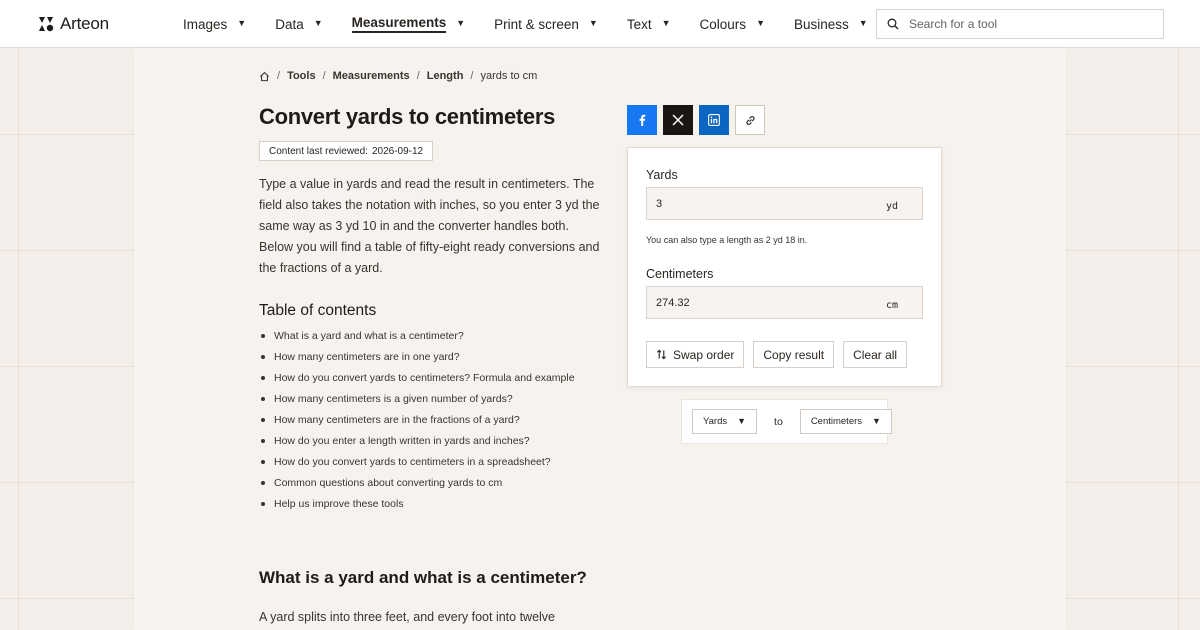 The width and height of the screenshot is (1200, 630). What do you see at coordinates (445, 76) in the screenshot?
I see `breadcrumb-length: Length` at bounding box center [445, 76].